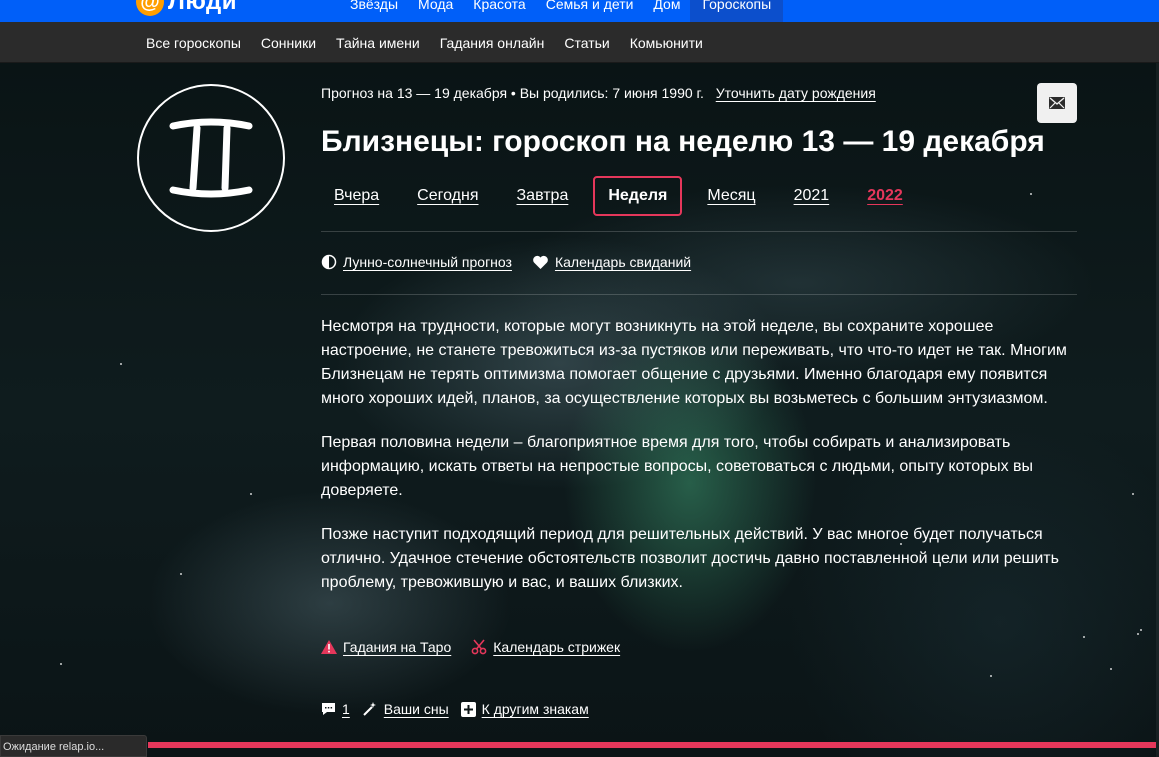 This screenshot has height=757, width=1159. I want to click on lunar-forecast-link: Лунно-солнечный прогноз, so click(416, 262).